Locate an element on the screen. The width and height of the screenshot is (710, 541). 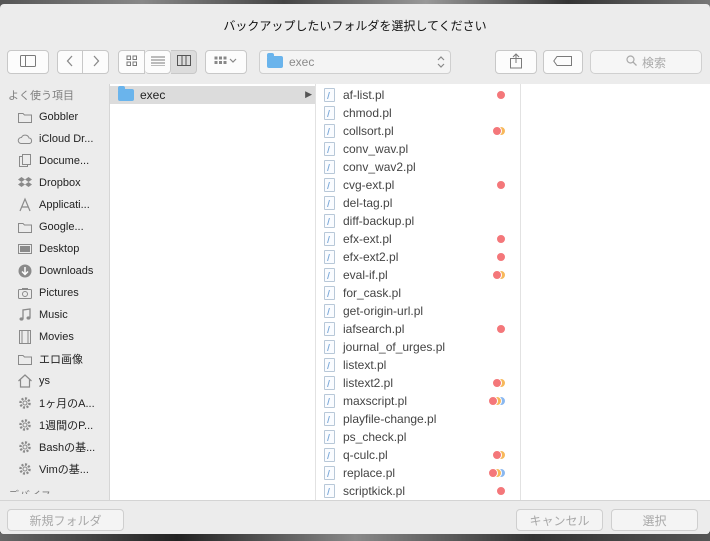
share-button is located at coordinates (516, 62).